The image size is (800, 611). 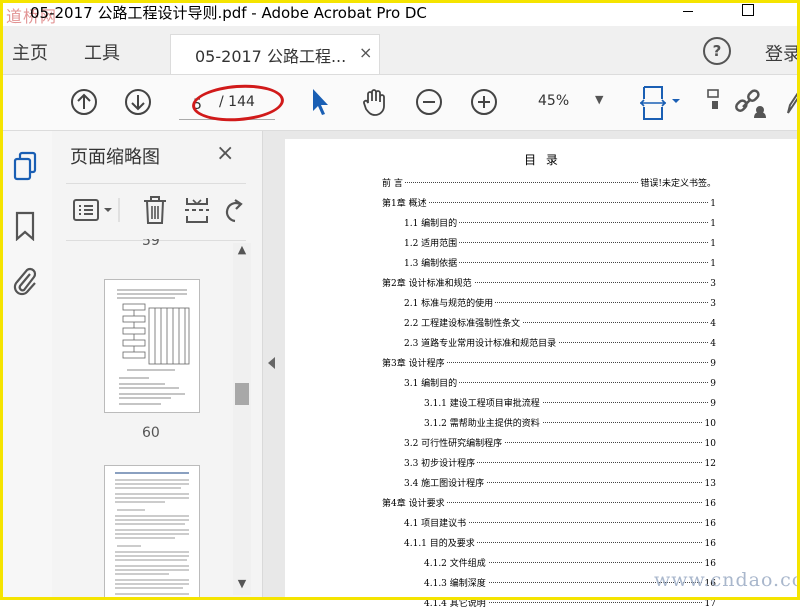 I want to click on toc-entry-label: 4.1.4 其它说明, so click(x=456, y=604).